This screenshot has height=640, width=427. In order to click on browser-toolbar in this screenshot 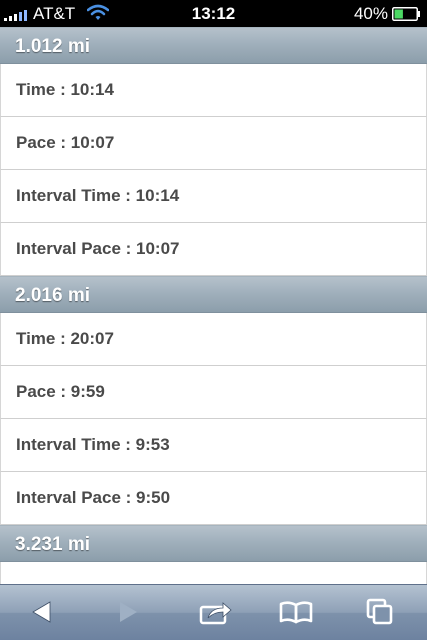, I will do `click(213, 612)`.